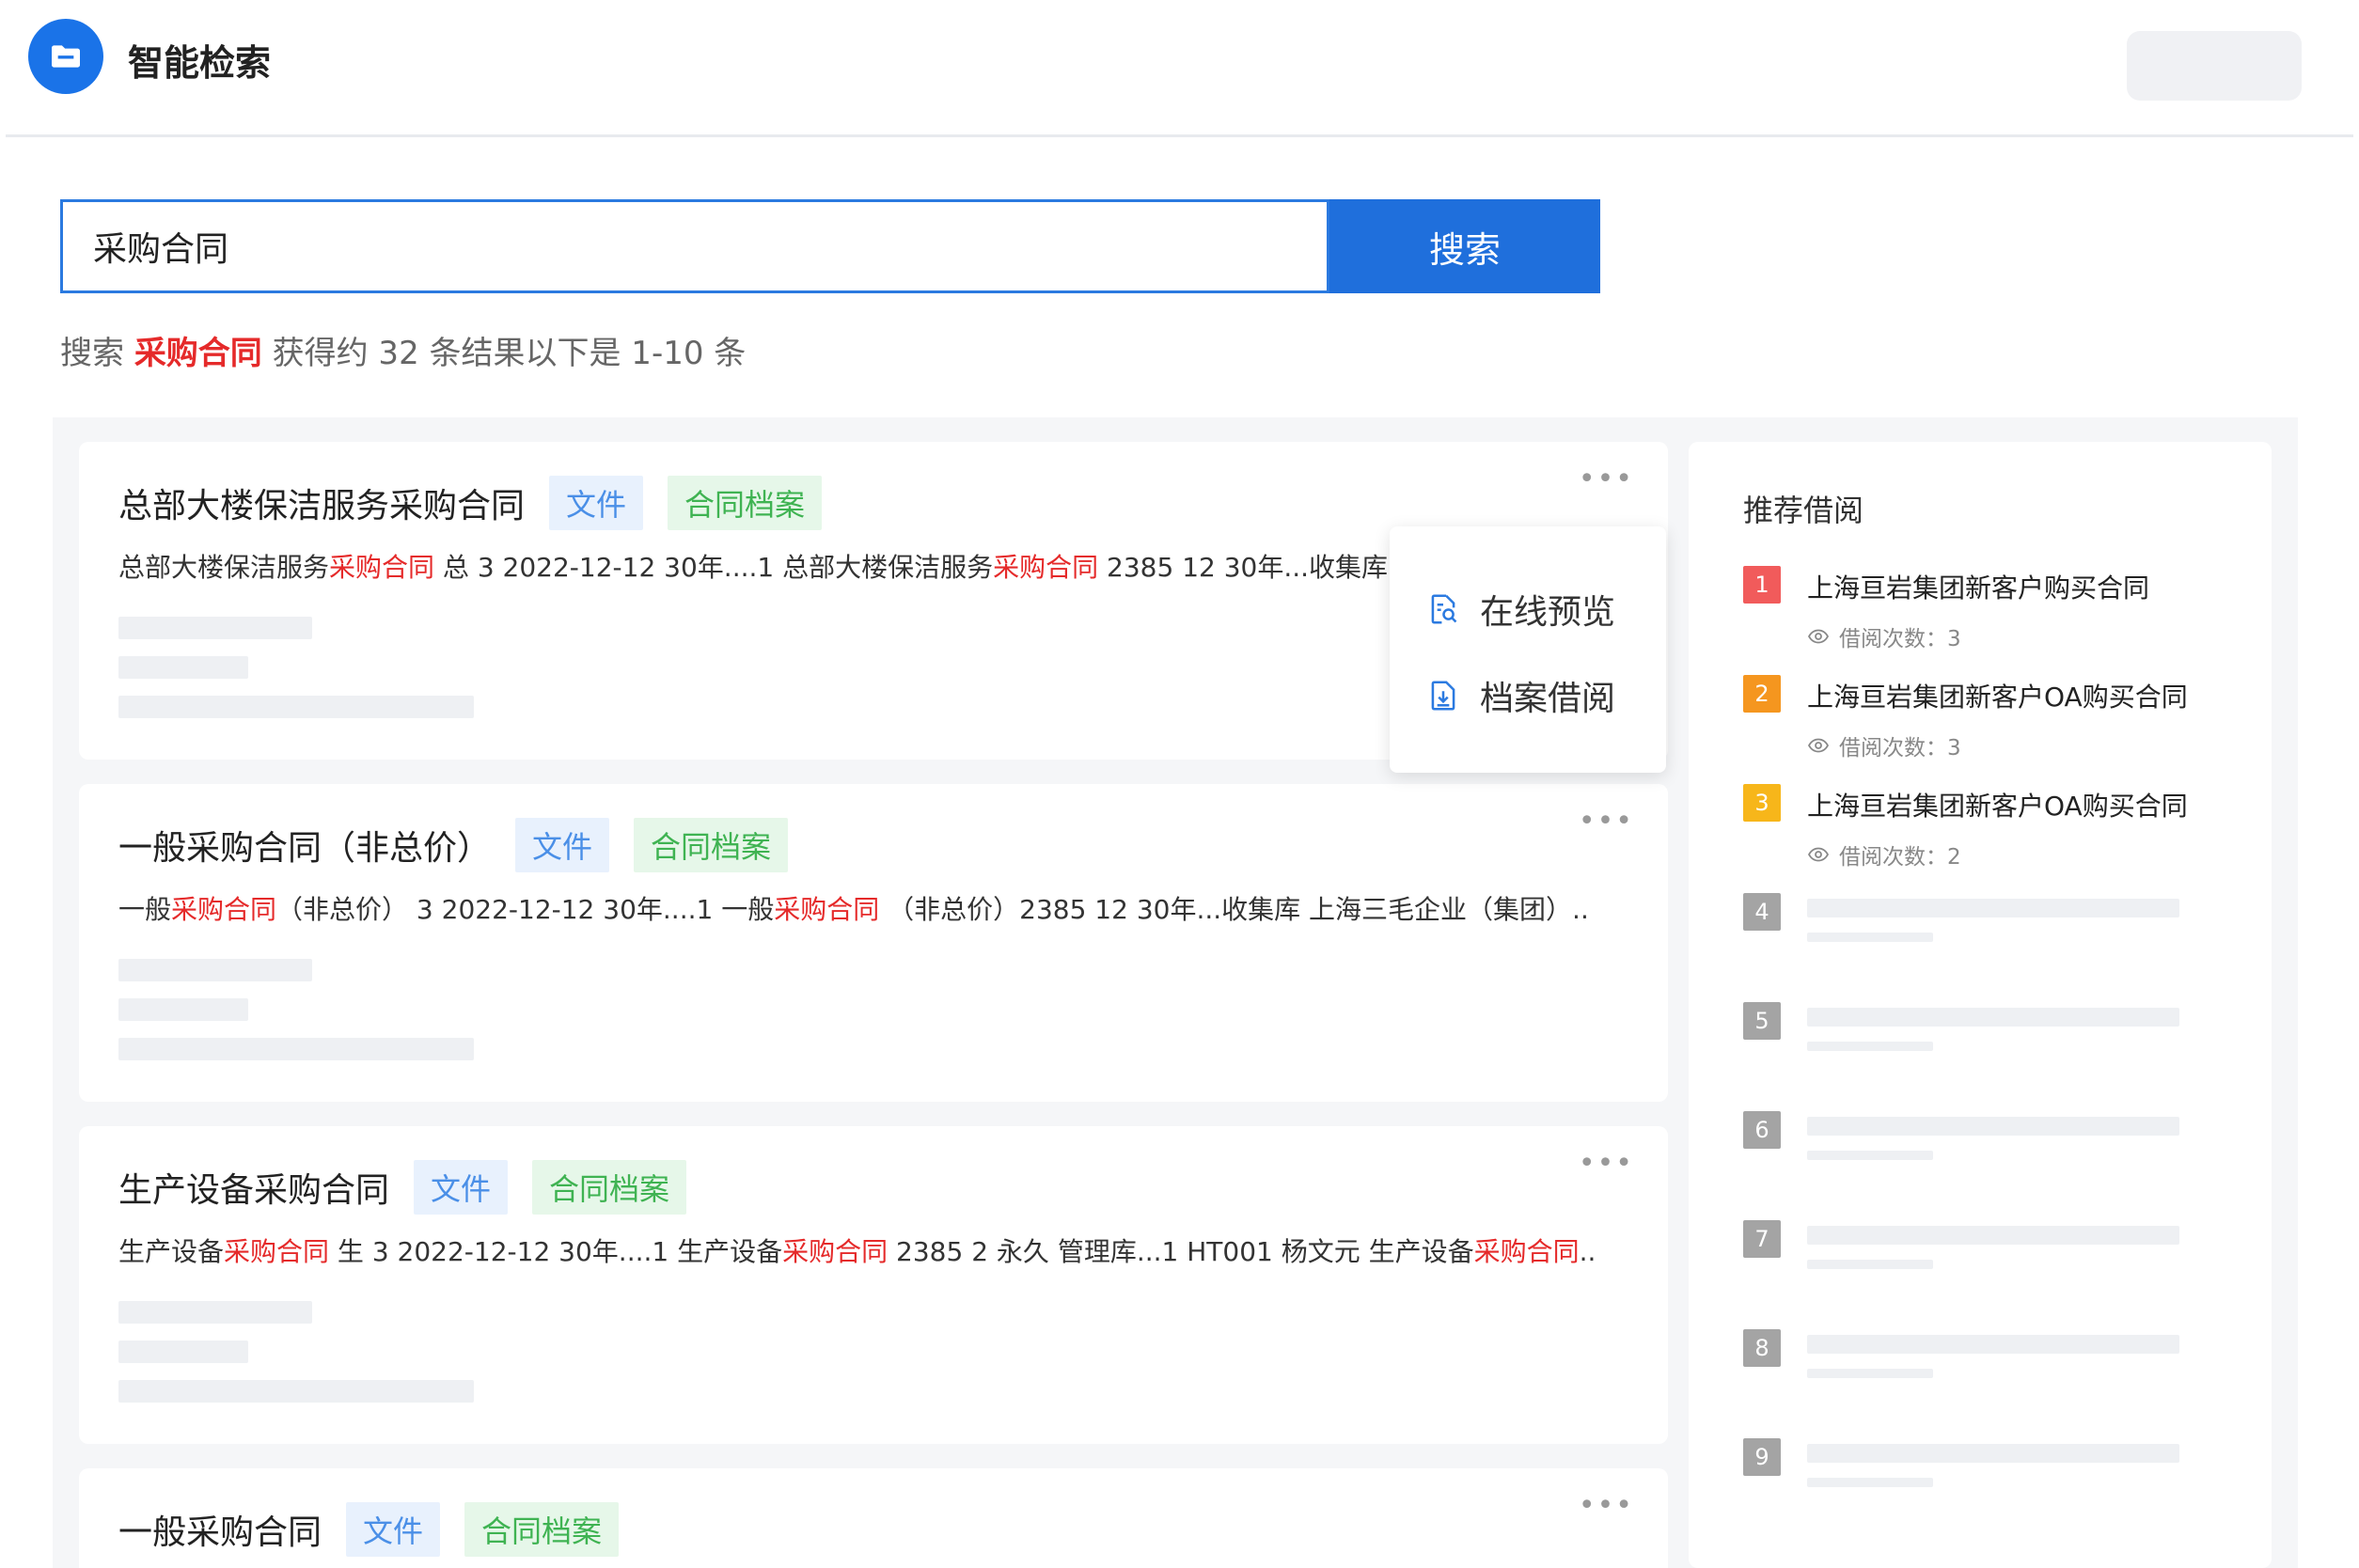 Image resolution: width=2359 pixels, height=1568 pixels. What do you see at coordinates (1444, 609) in the screenshot?
I see `document-search-icon` at bounding box center [1444, 609].